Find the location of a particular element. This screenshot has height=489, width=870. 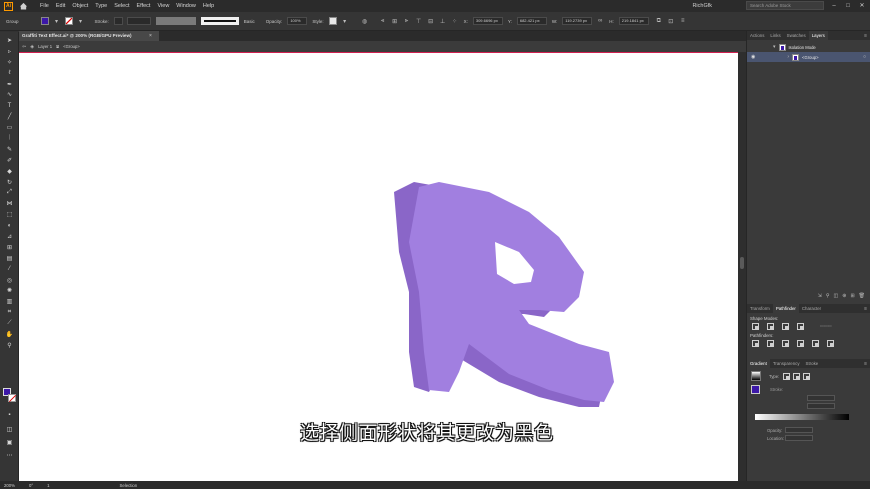

vertical-scrollbar is located at coordinates (742, 266).